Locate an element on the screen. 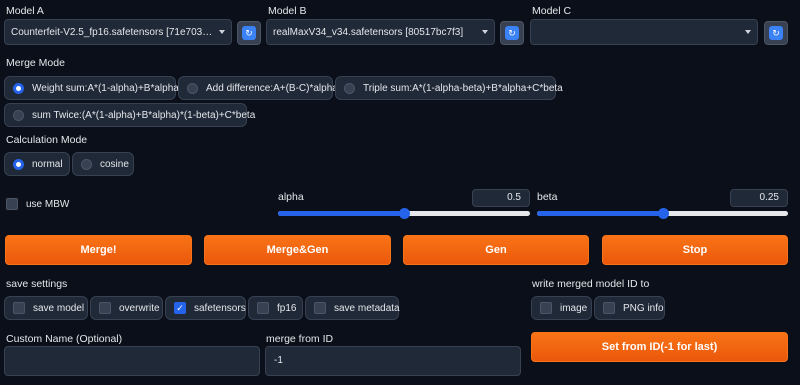  save-metadata-checkbox is located at coordinates (320, 308).